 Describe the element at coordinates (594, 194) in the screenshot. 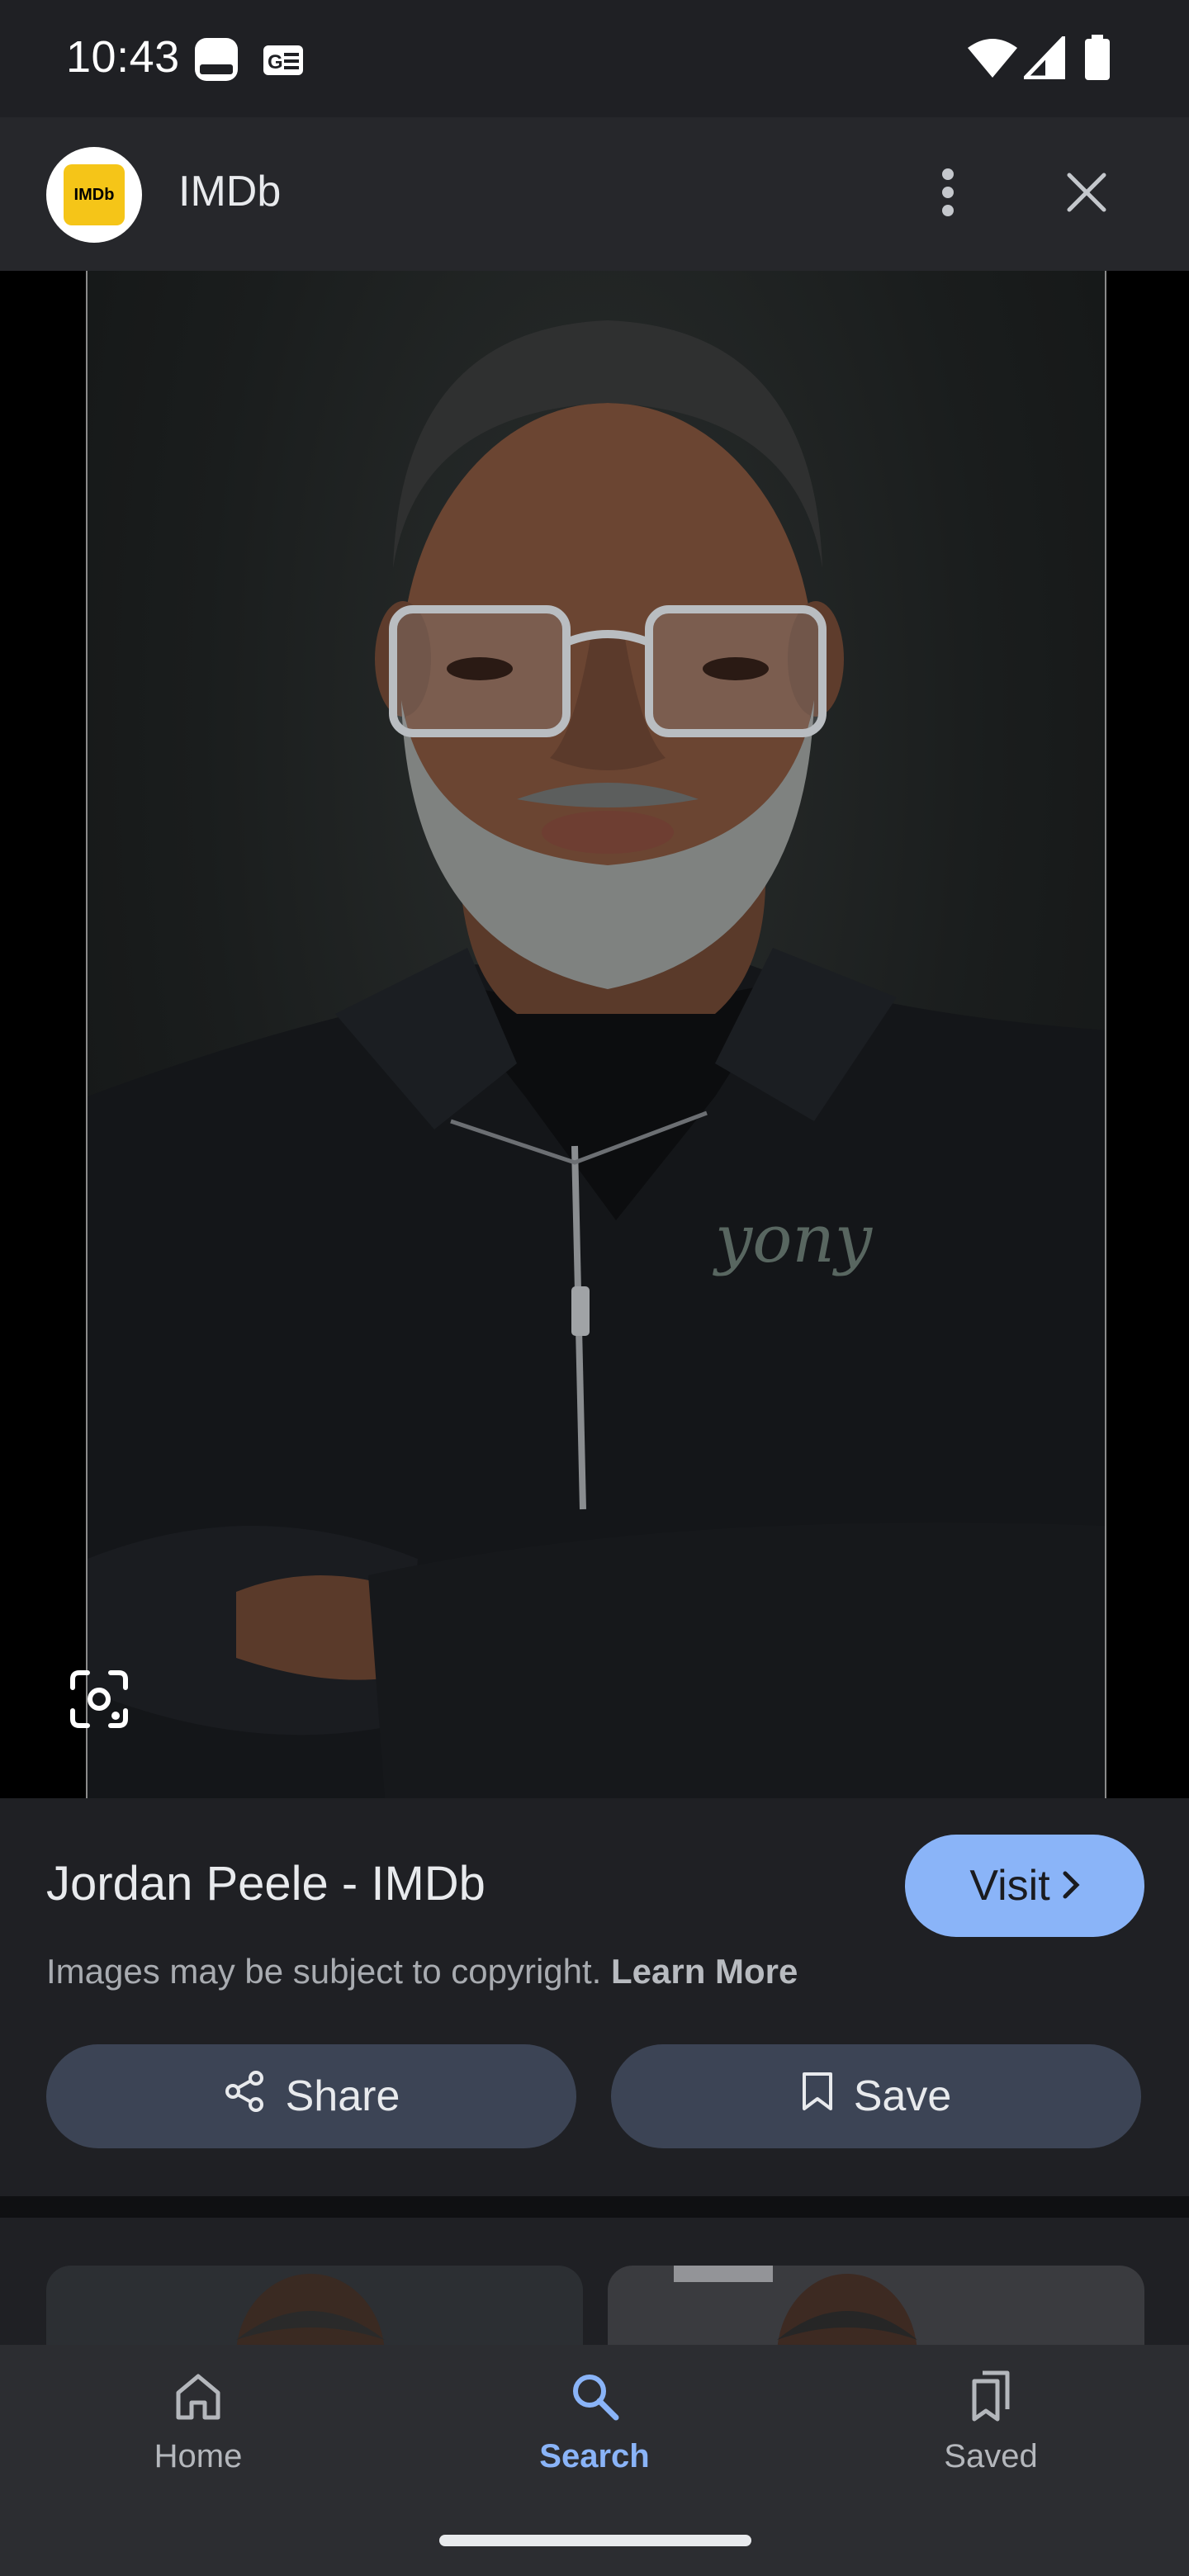

I see `viewer-header: IMDb IMDb` at that location.